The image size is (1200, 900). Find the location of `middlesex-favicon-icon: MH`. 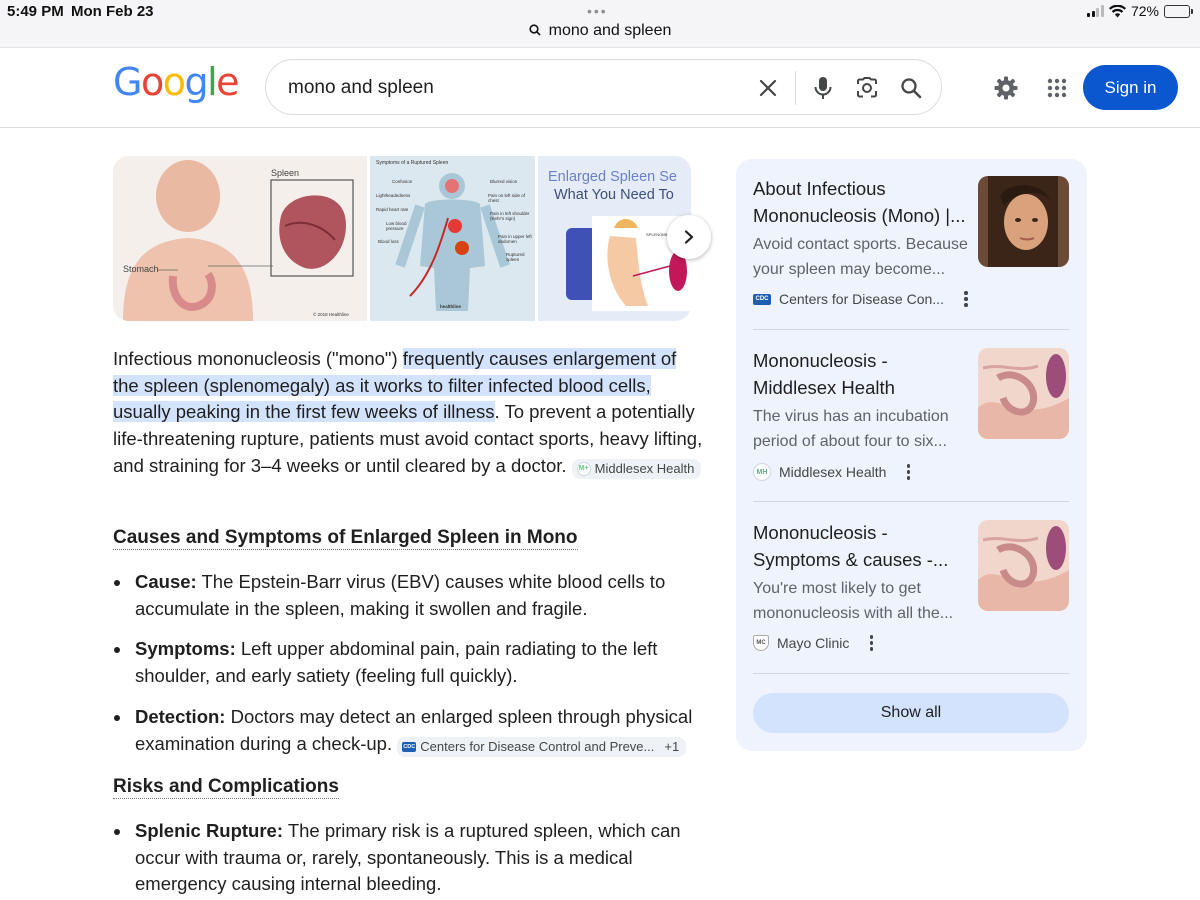

middlesex-favicon-icon: MH is located at coordinates (762, 472).